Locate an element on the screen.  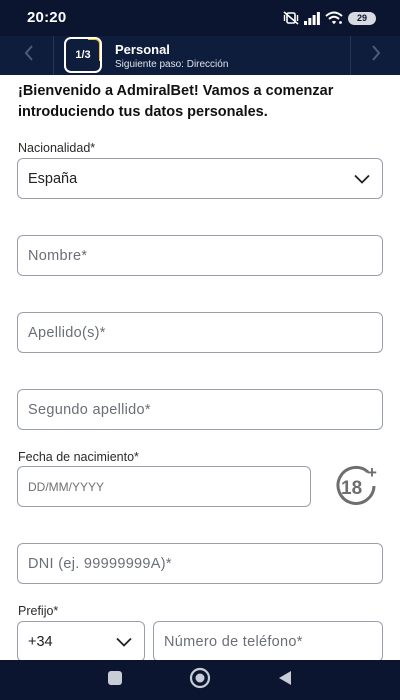
nationality-label: Nacionalidad* is located at coordinates (57, 148).